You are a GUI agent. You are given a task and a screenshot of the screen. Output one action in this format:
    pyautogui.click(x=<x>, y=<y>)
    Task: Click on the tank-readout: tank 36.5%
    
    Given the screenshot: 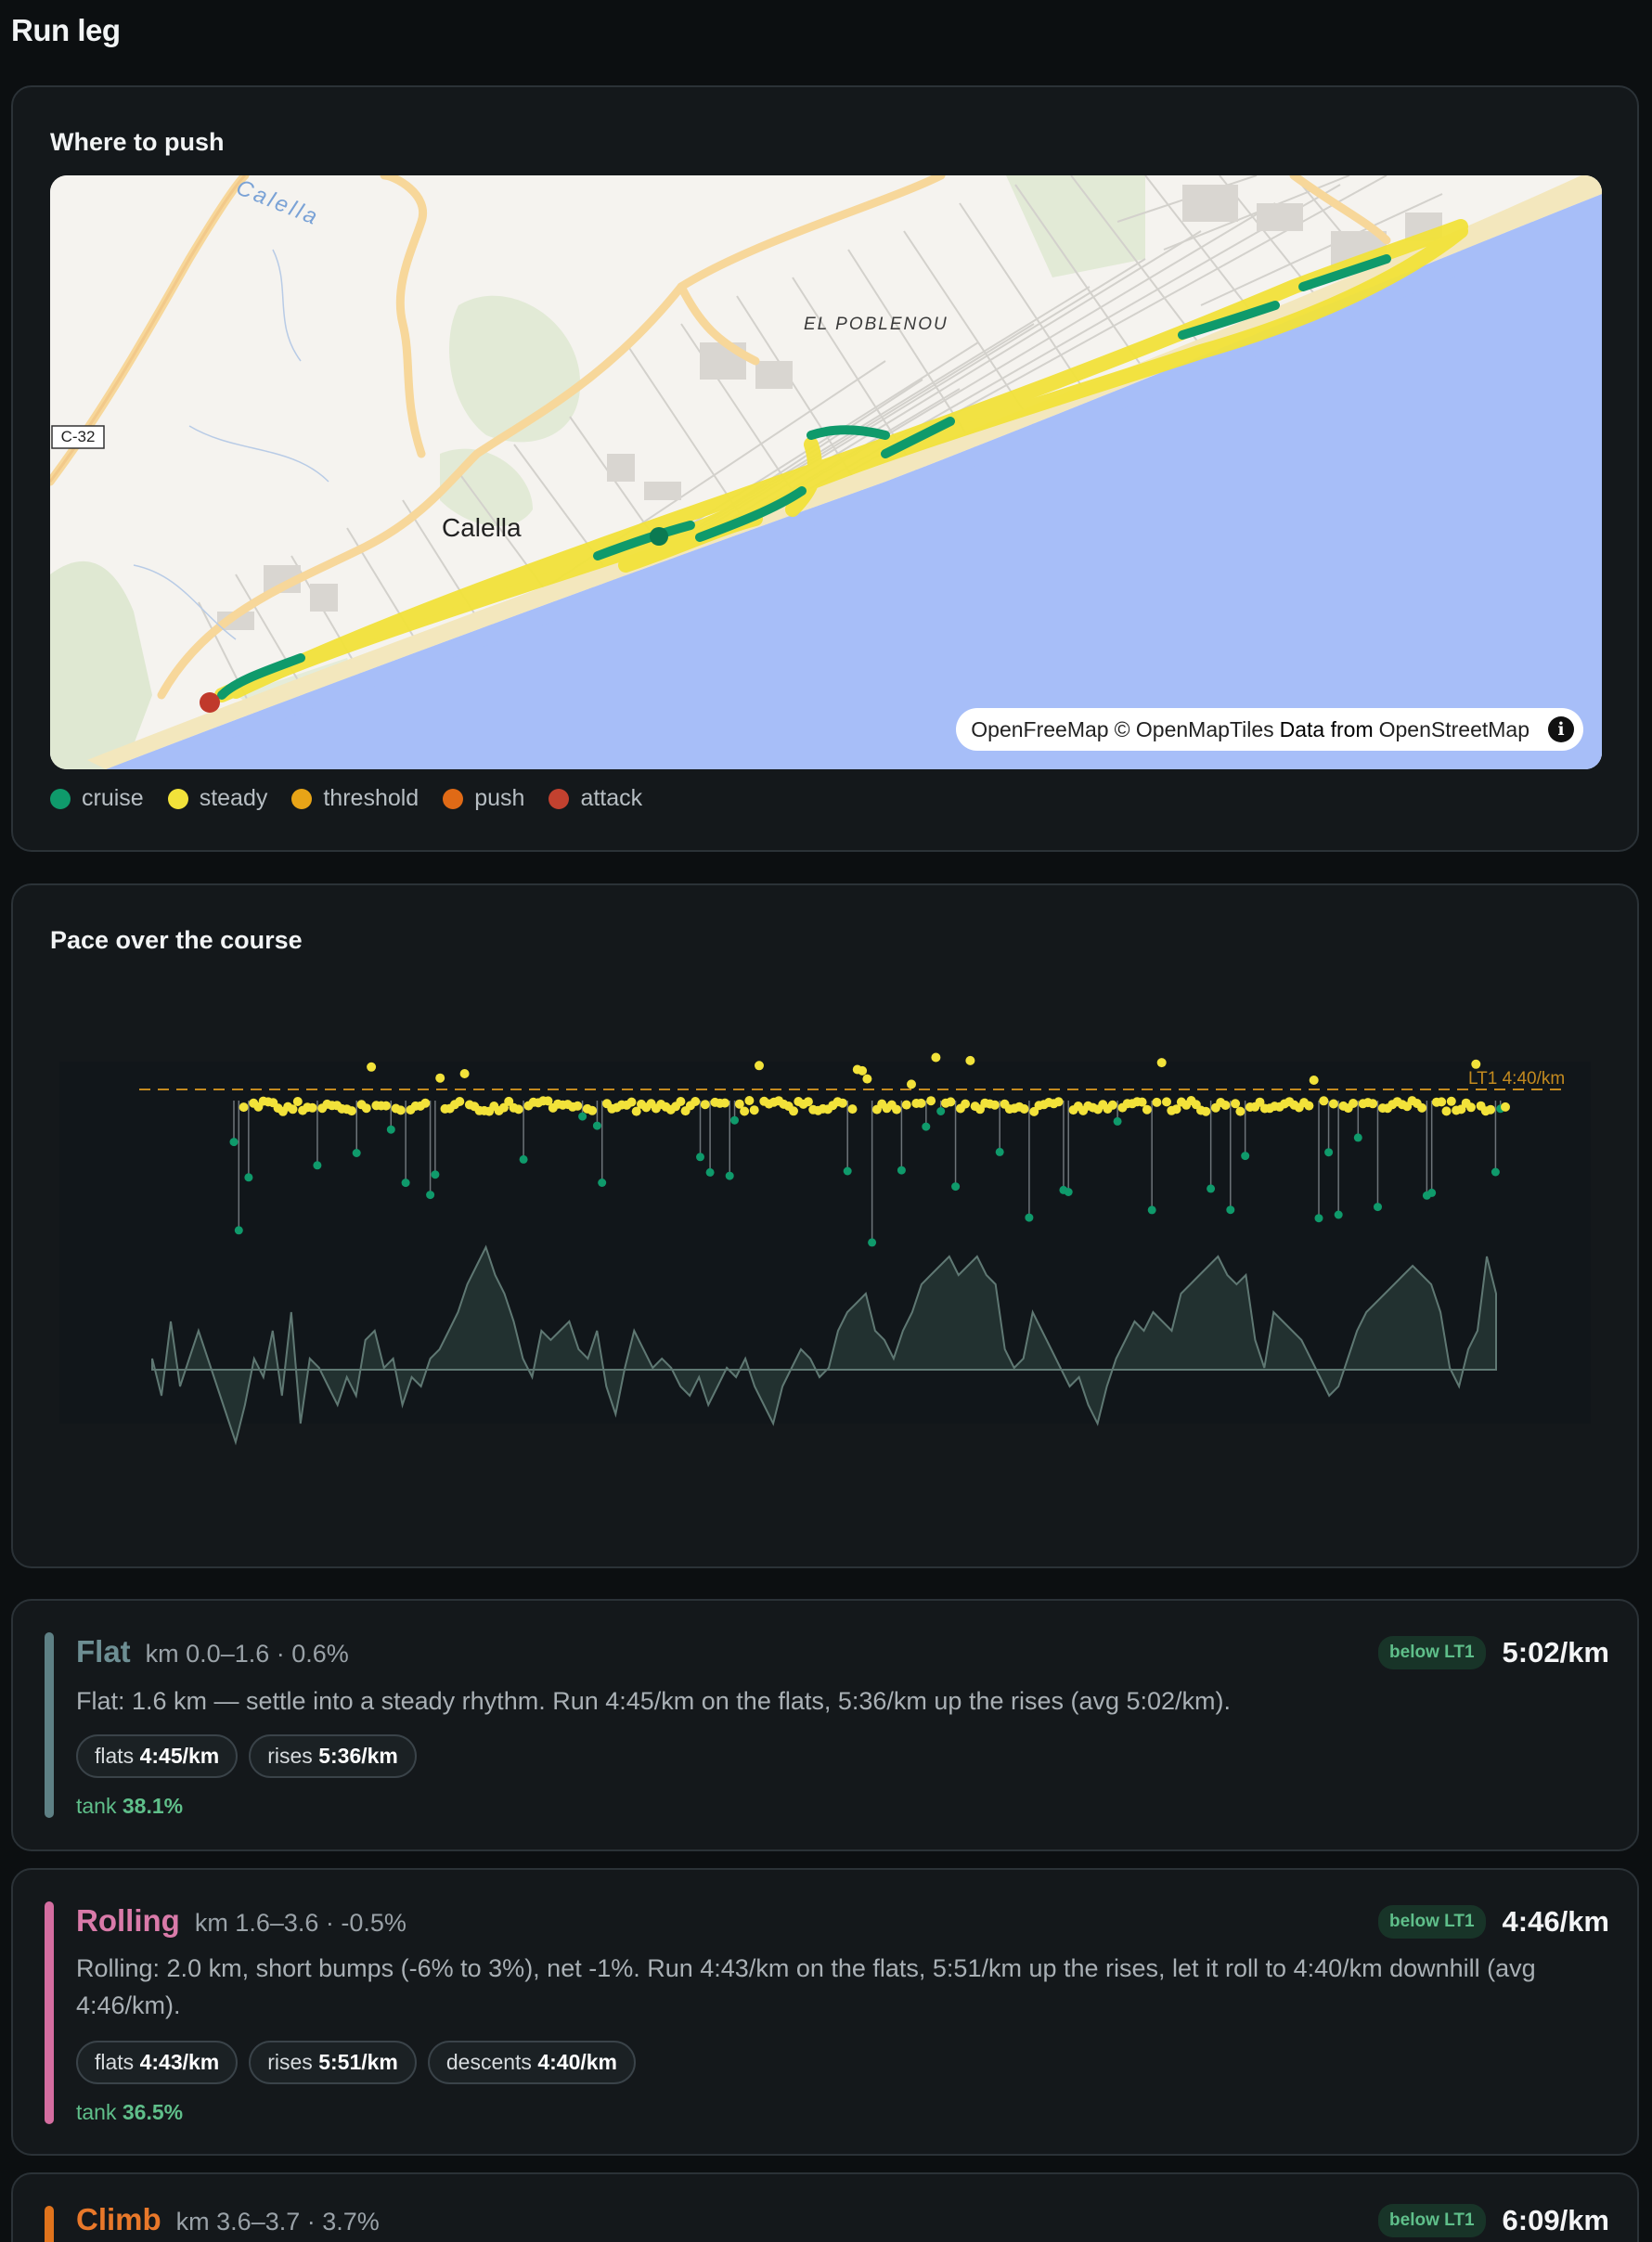 What is the action you would take?
    pyautogui.click(x=129, y=2112)
    